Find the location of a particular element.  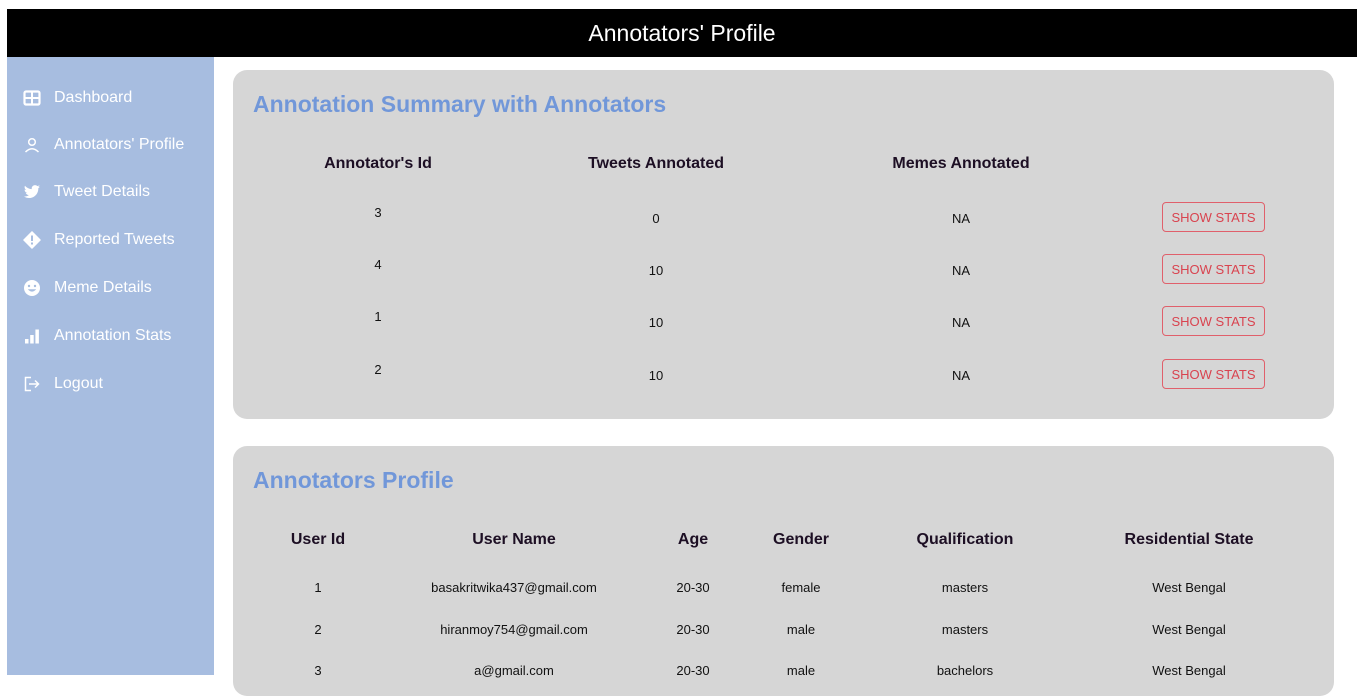

annotator-id-cell: 4 is located at coordinates (378, 264).